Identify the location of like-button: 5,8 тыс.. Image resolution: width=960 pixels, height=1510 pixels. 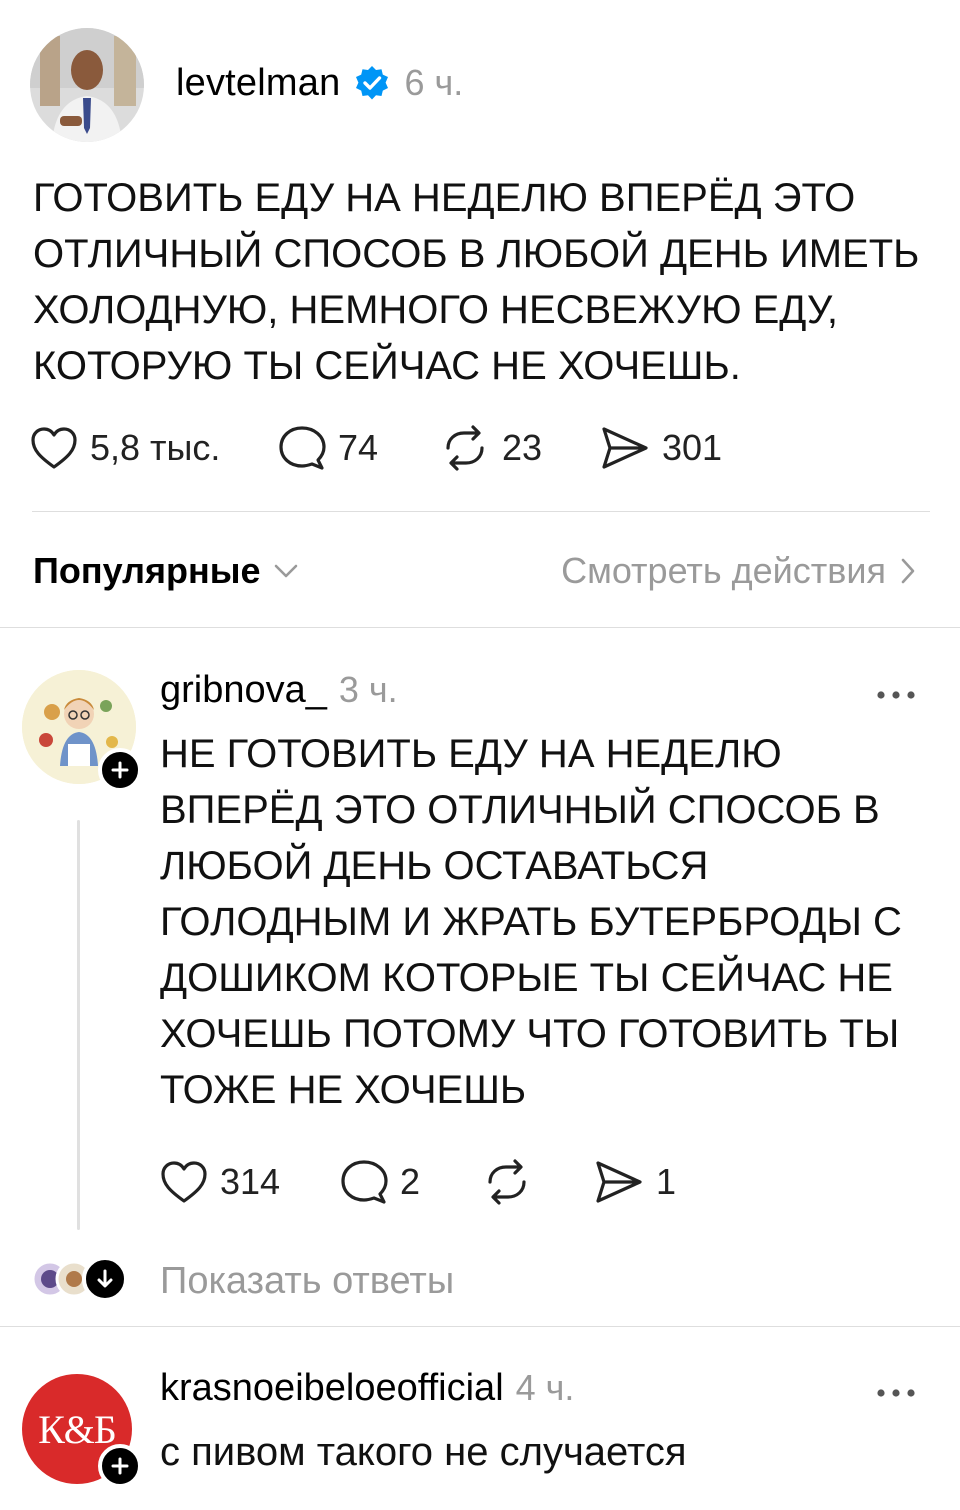
(125, 448).